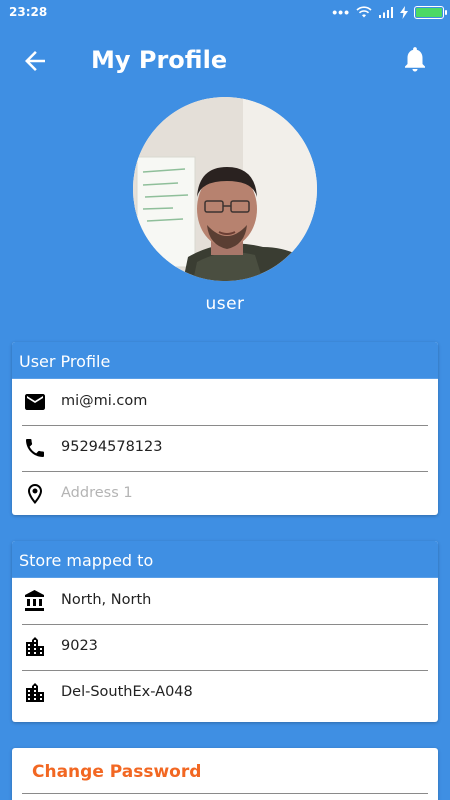 The image size is (450, 800). Describe the element at coordinates (341, 12) in the screenshot. I see `more-dots-icon: •••` at that location.